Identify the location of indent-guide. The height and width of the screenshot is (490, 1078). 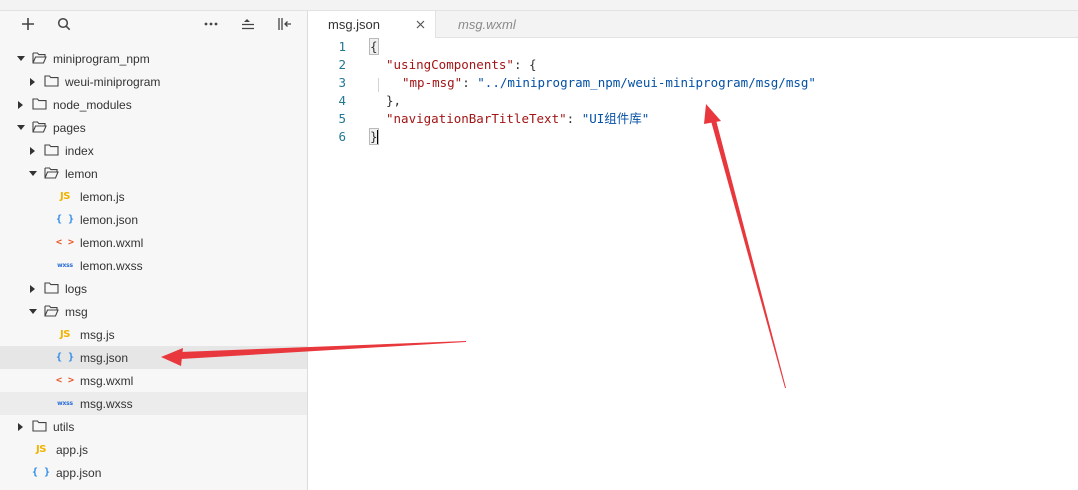
(378, 85).